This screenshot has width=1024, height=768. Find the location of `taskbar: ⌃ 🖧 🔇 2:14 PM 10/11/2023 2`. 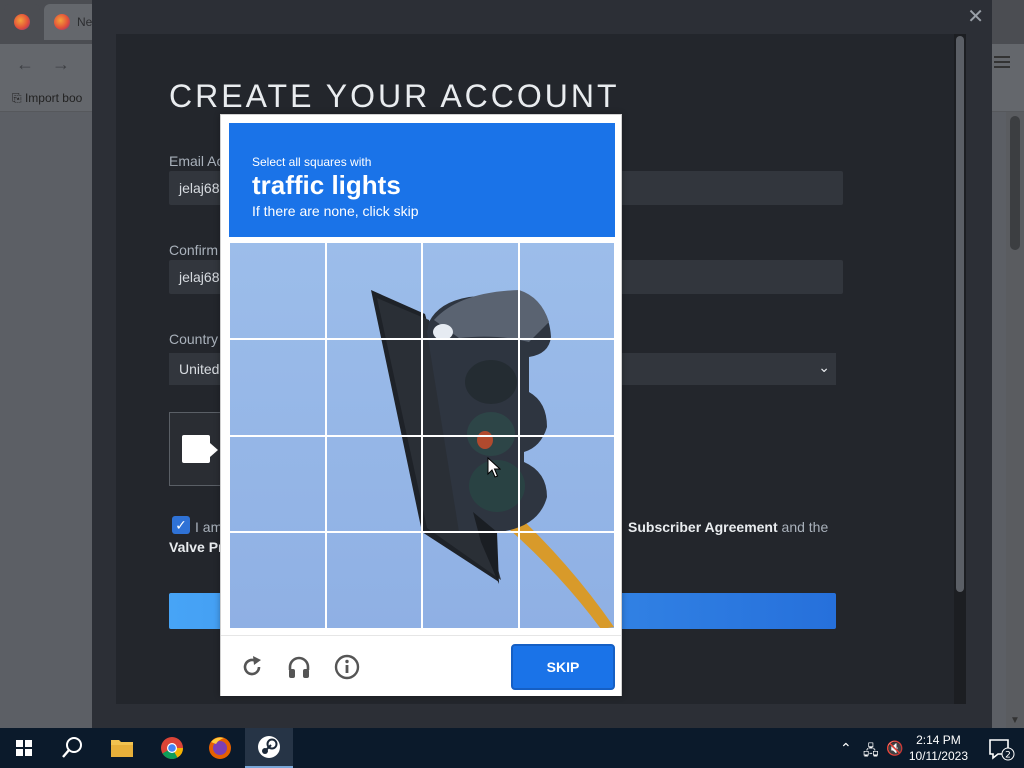

taskbar: ⌃ 🖧 🔇 2:14 PM 10/11/2023 2 is located at coordinates (512, 748).